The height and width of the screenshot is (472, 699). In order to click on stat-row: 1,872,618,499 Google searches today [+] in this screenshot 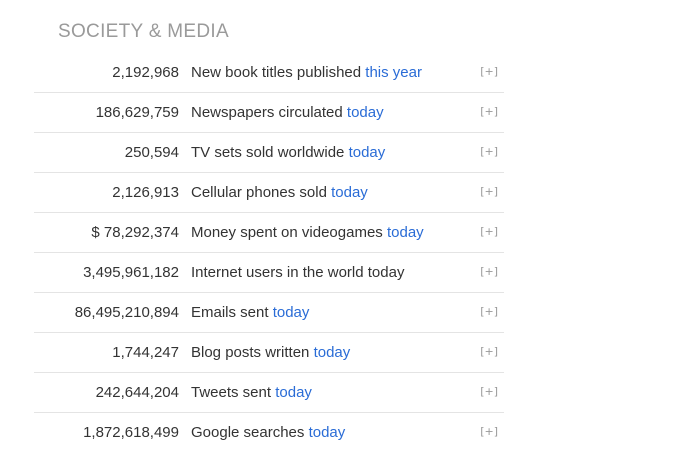, I will do `click(269, 433)`.